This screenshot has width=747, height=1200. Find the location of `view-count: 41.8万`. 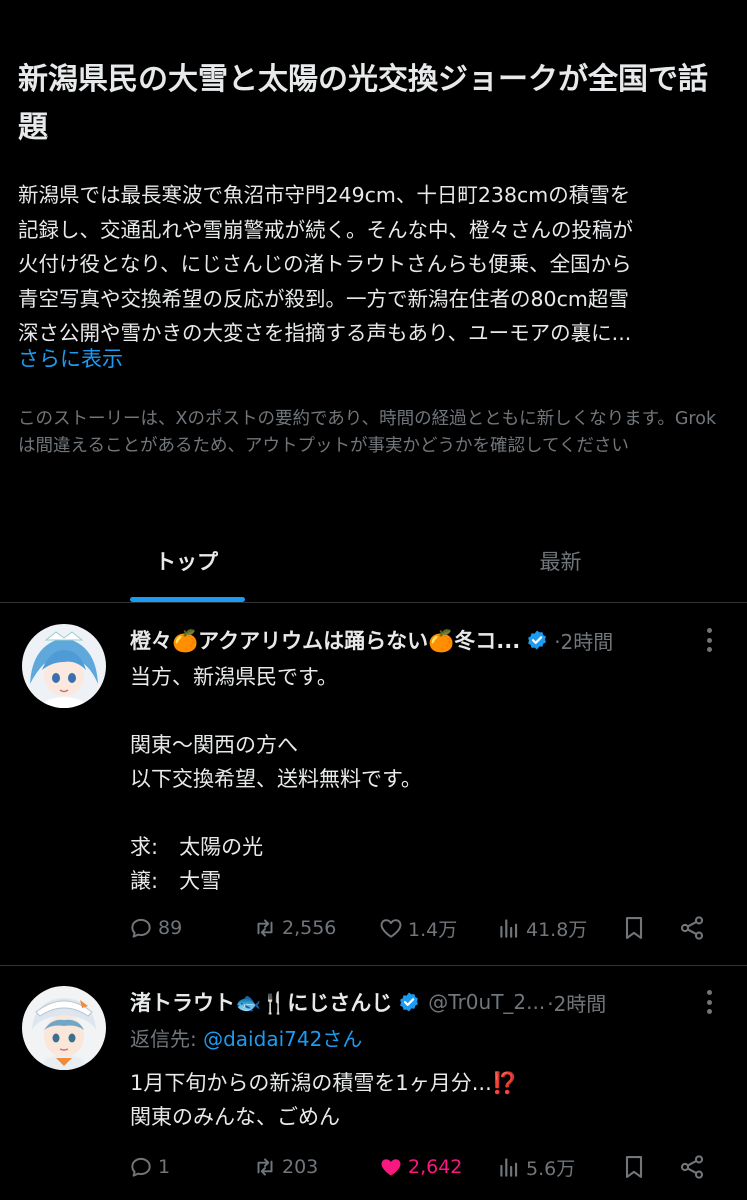

view-count: 41.8万 is located at coordinates (557, 929).